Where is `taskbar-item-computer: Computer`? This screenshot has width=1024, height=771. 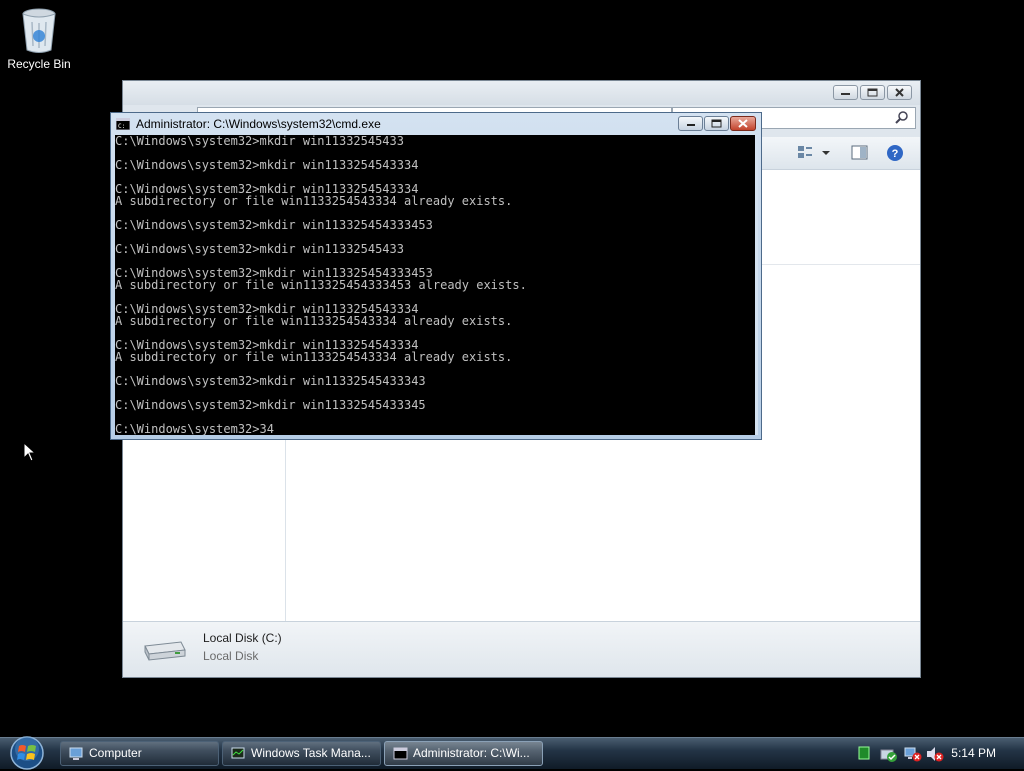
taskbar-item-computer: Computer is located at coordinates (139, 753).